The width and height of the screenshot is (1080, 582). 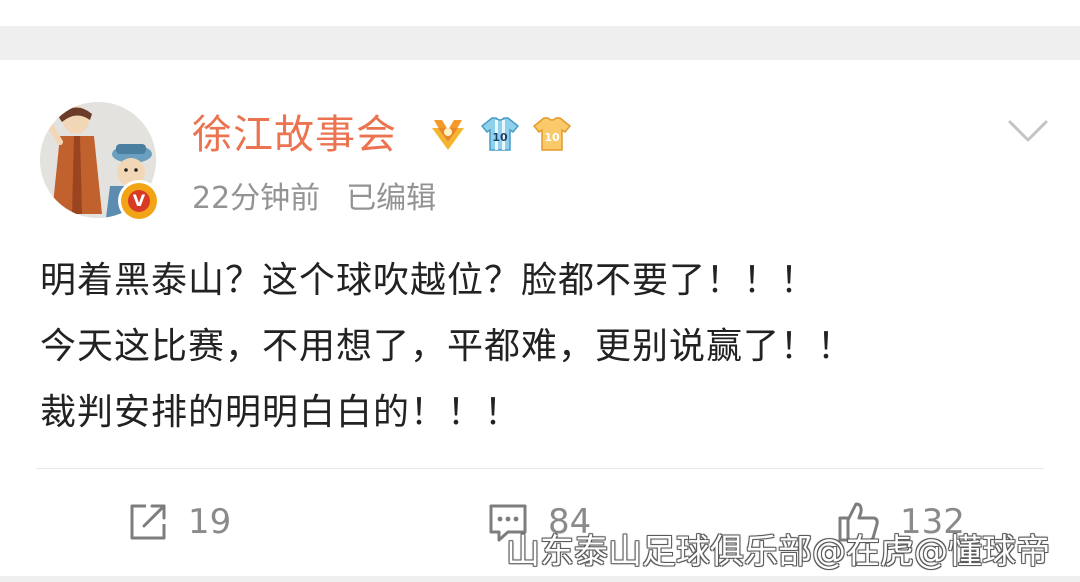 I want to click on separator-band, so click(x=540, y=43).